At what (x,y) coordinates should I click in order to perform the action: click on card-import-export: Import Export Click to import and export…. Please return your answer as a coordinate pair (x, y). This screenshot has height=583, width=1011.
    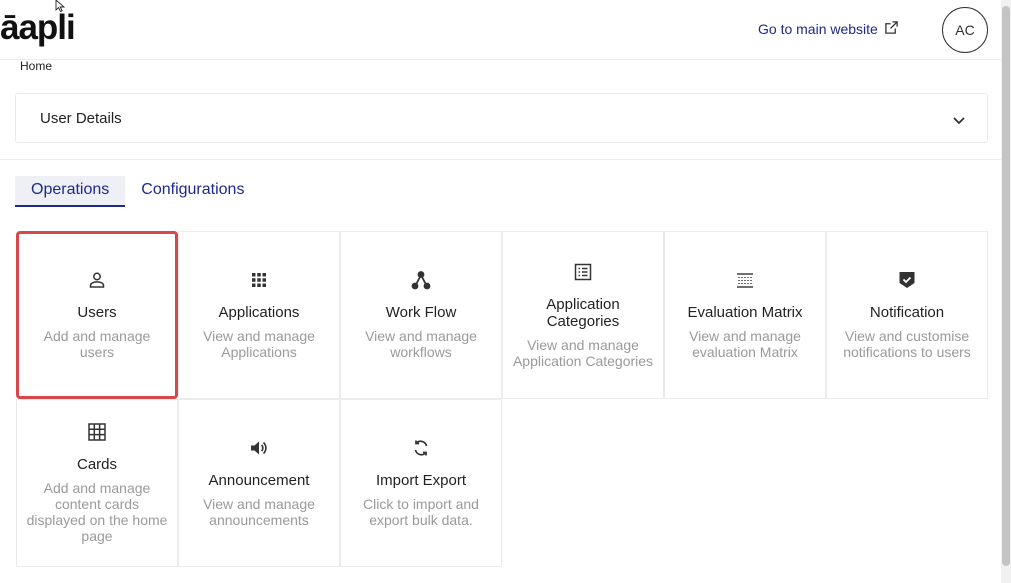
    Looking at the image, I should click on (421, 483).